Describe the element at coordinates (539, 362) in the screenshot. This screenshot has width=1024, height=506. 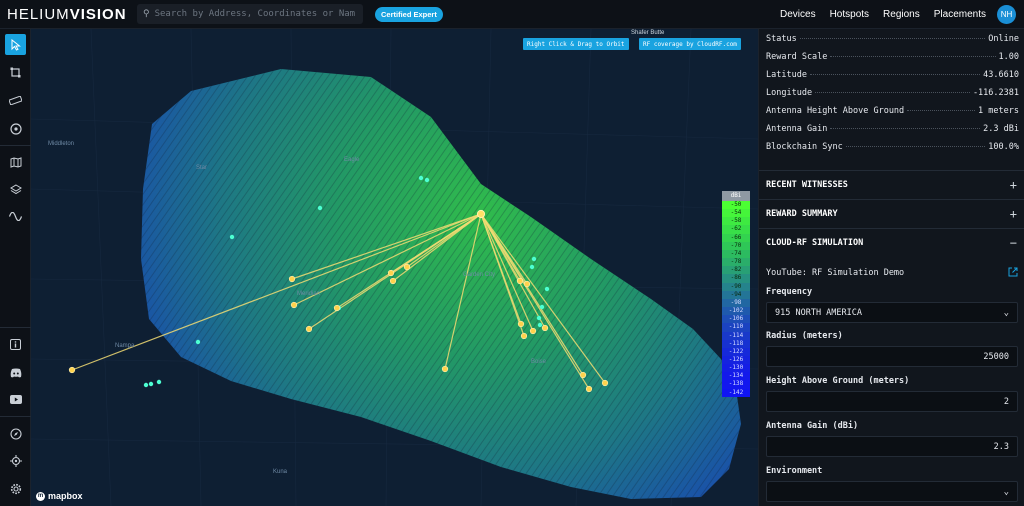
I see `place-label: Boise` at that location.